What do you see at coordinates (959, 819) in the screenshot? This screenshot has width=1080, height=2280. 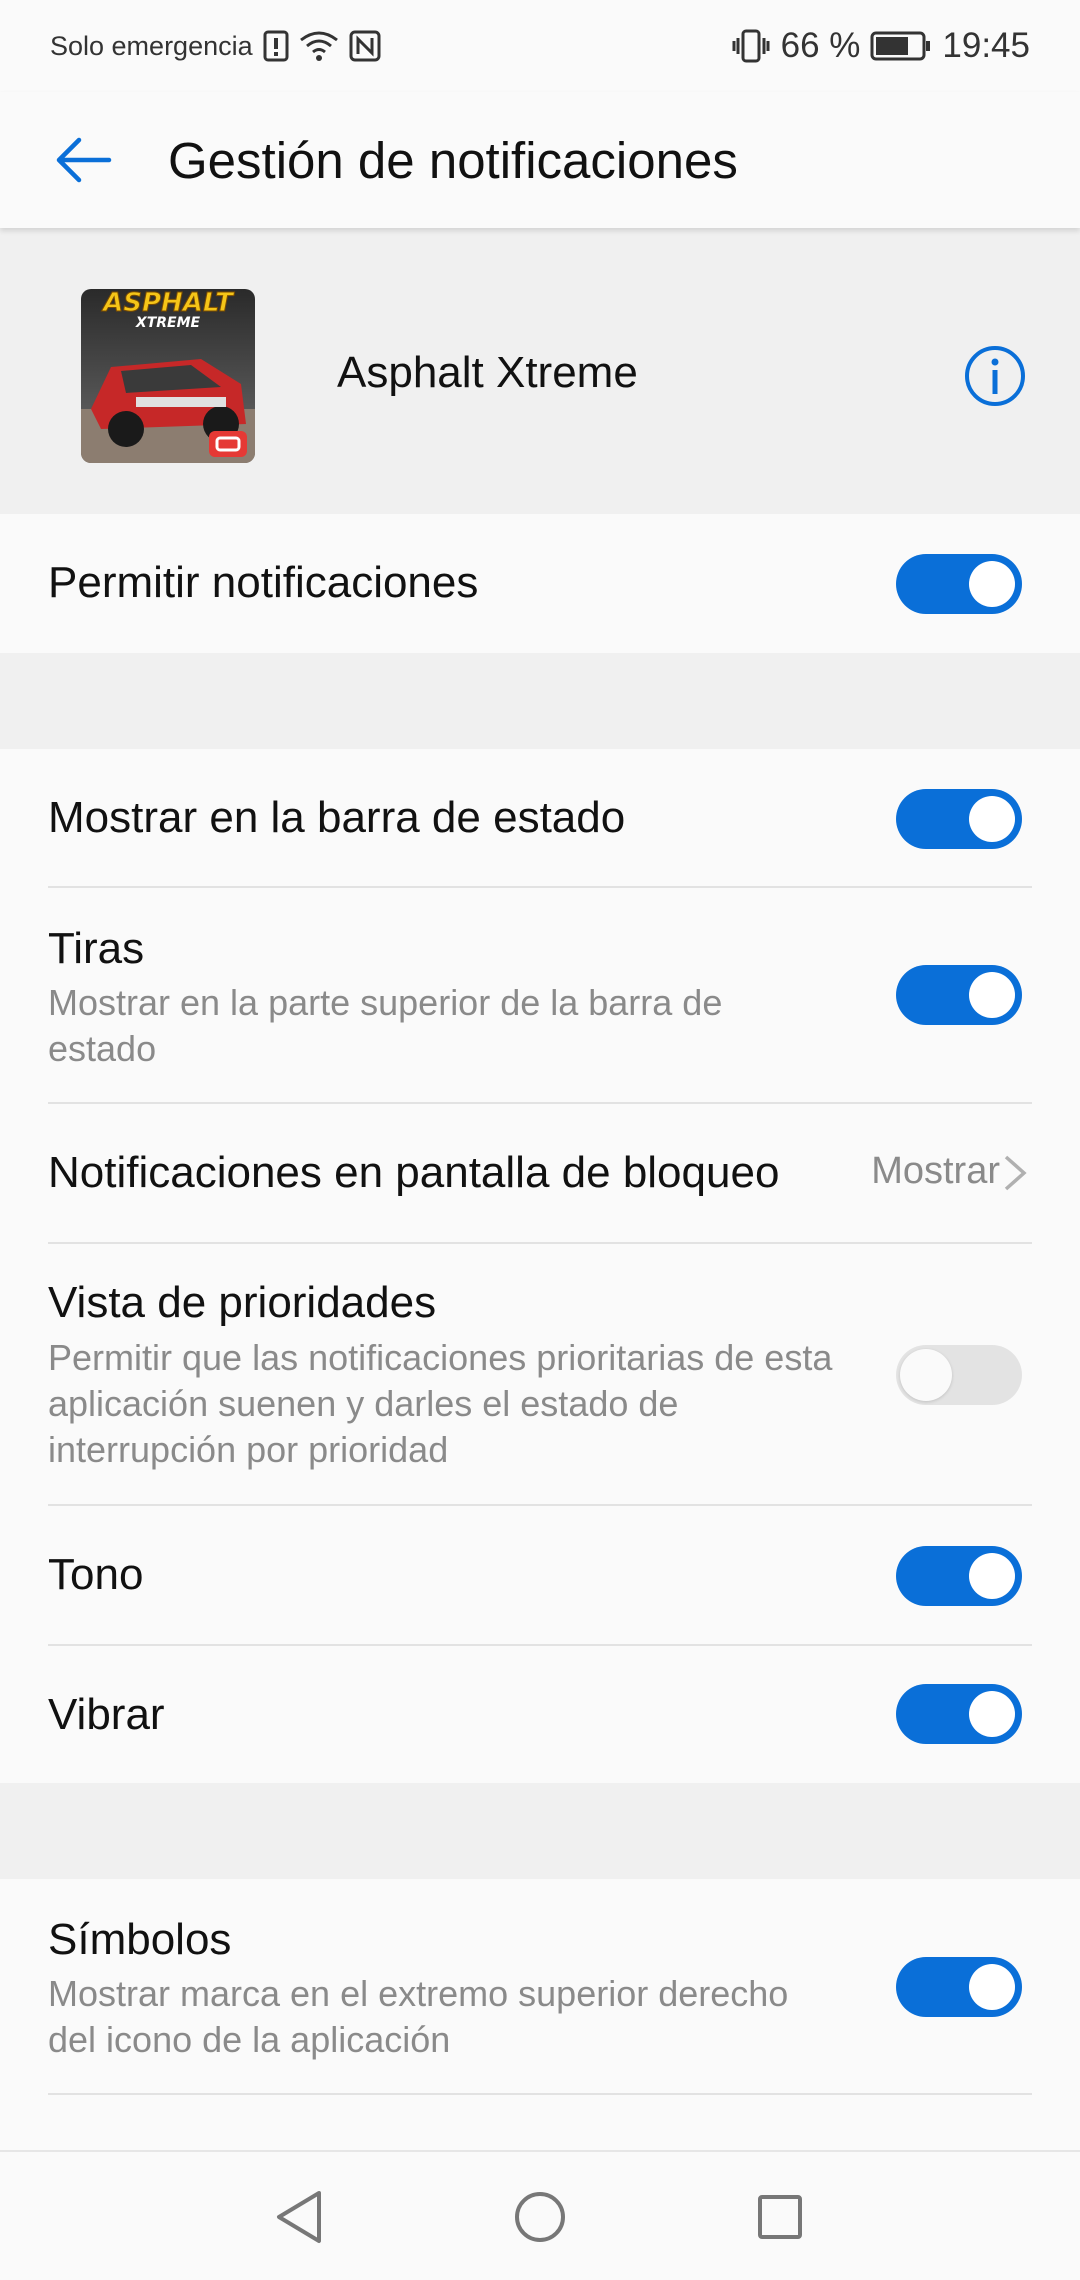 I see `status-bar-toggle` at bounding box center [959, 819].